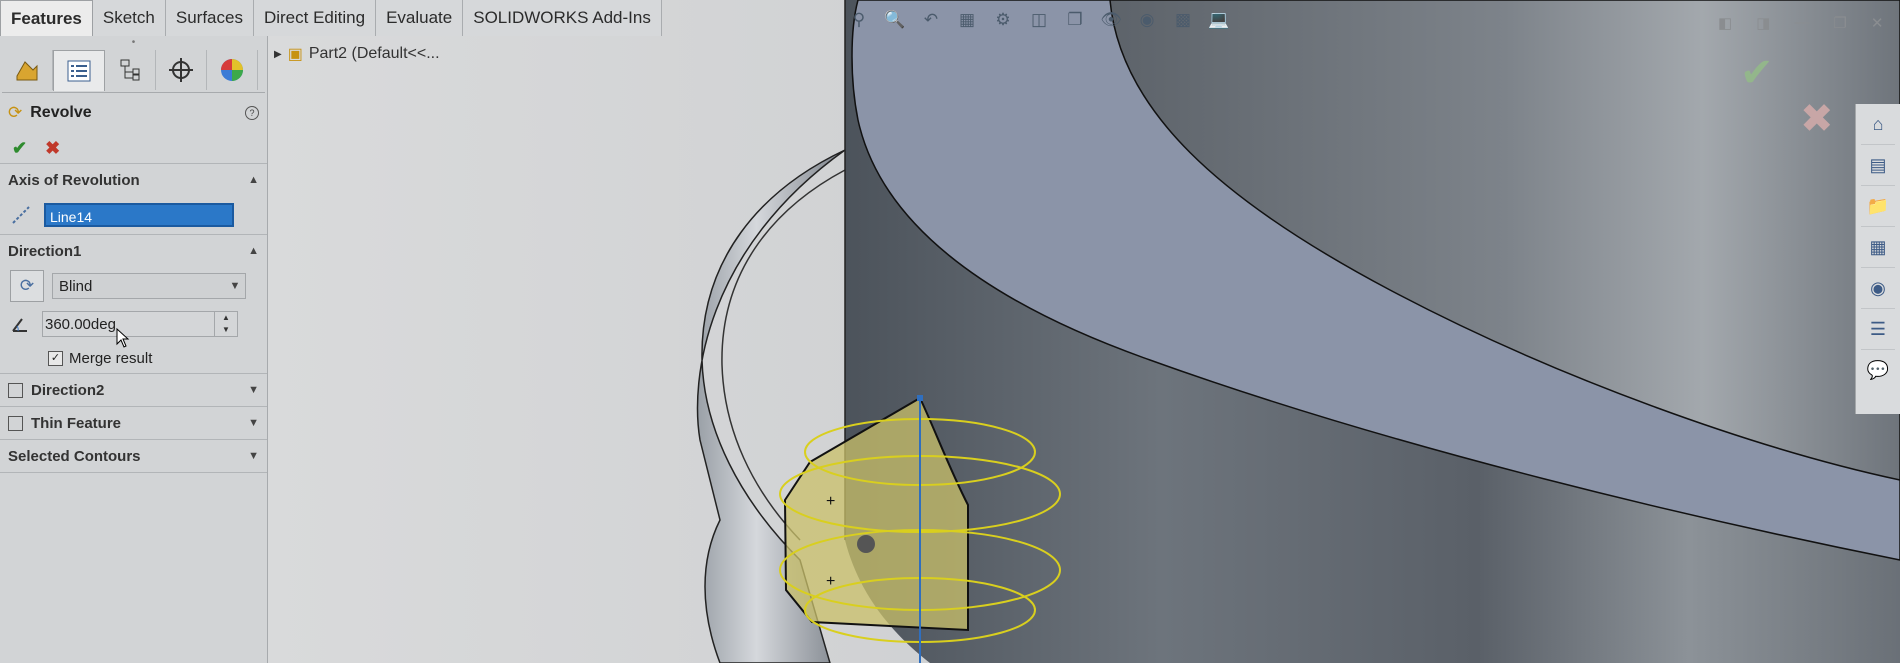  I want to click on dimxpert-manager-tab, so click(181, 70).